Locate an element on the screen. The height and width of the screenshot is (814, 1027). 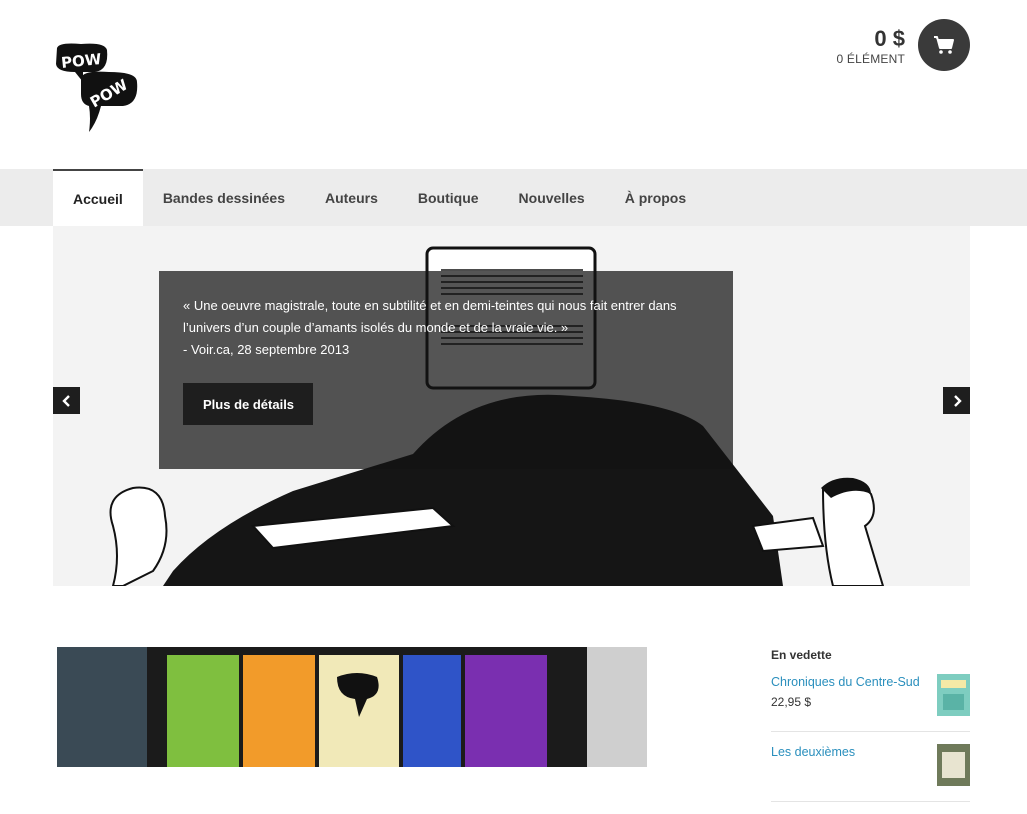
nav-item-auteurs: Auteurs is located at coordinates (351, 197).